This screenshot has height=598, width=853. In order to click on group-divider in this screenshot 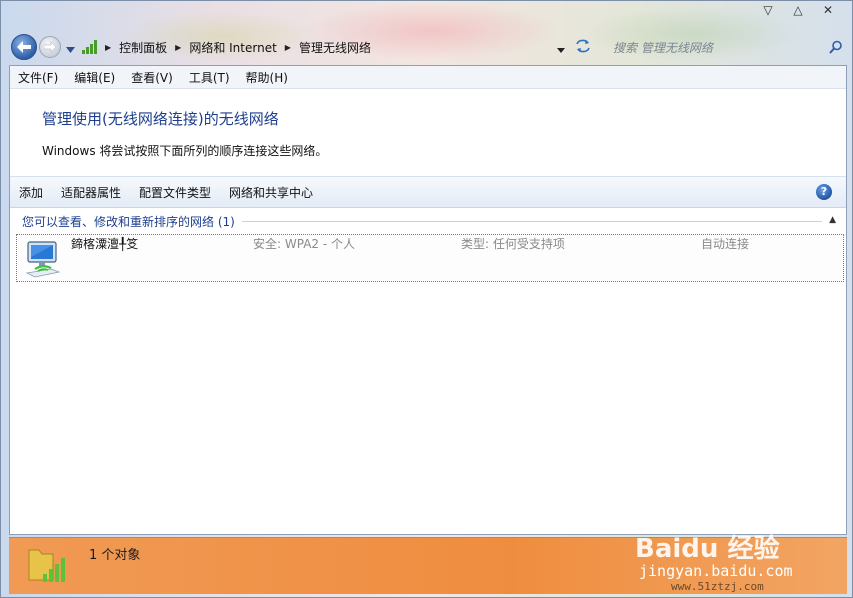, I will do `click(532, 221)`.